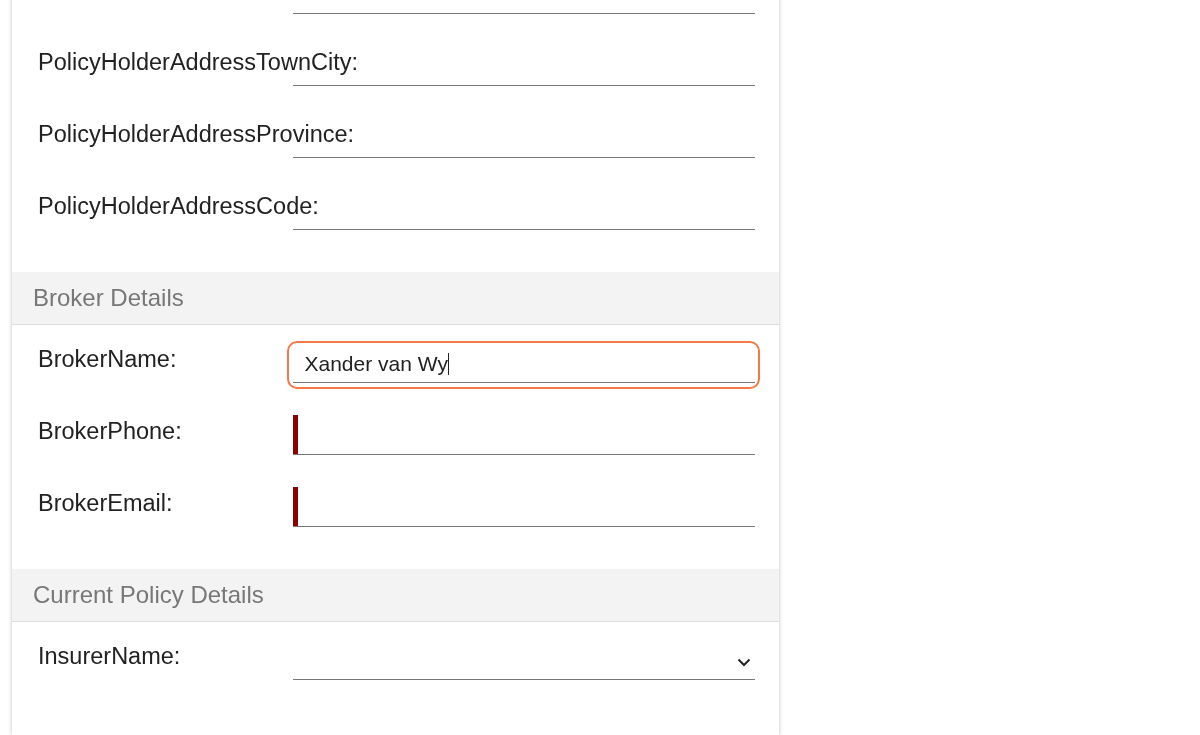 Image resolution: width=1200 pixels, height=735 pixels. What do you see at coordinates (107, 359) in the screenshot?
I see `field-label: BrokerName:` at bounding box center [107, 359].